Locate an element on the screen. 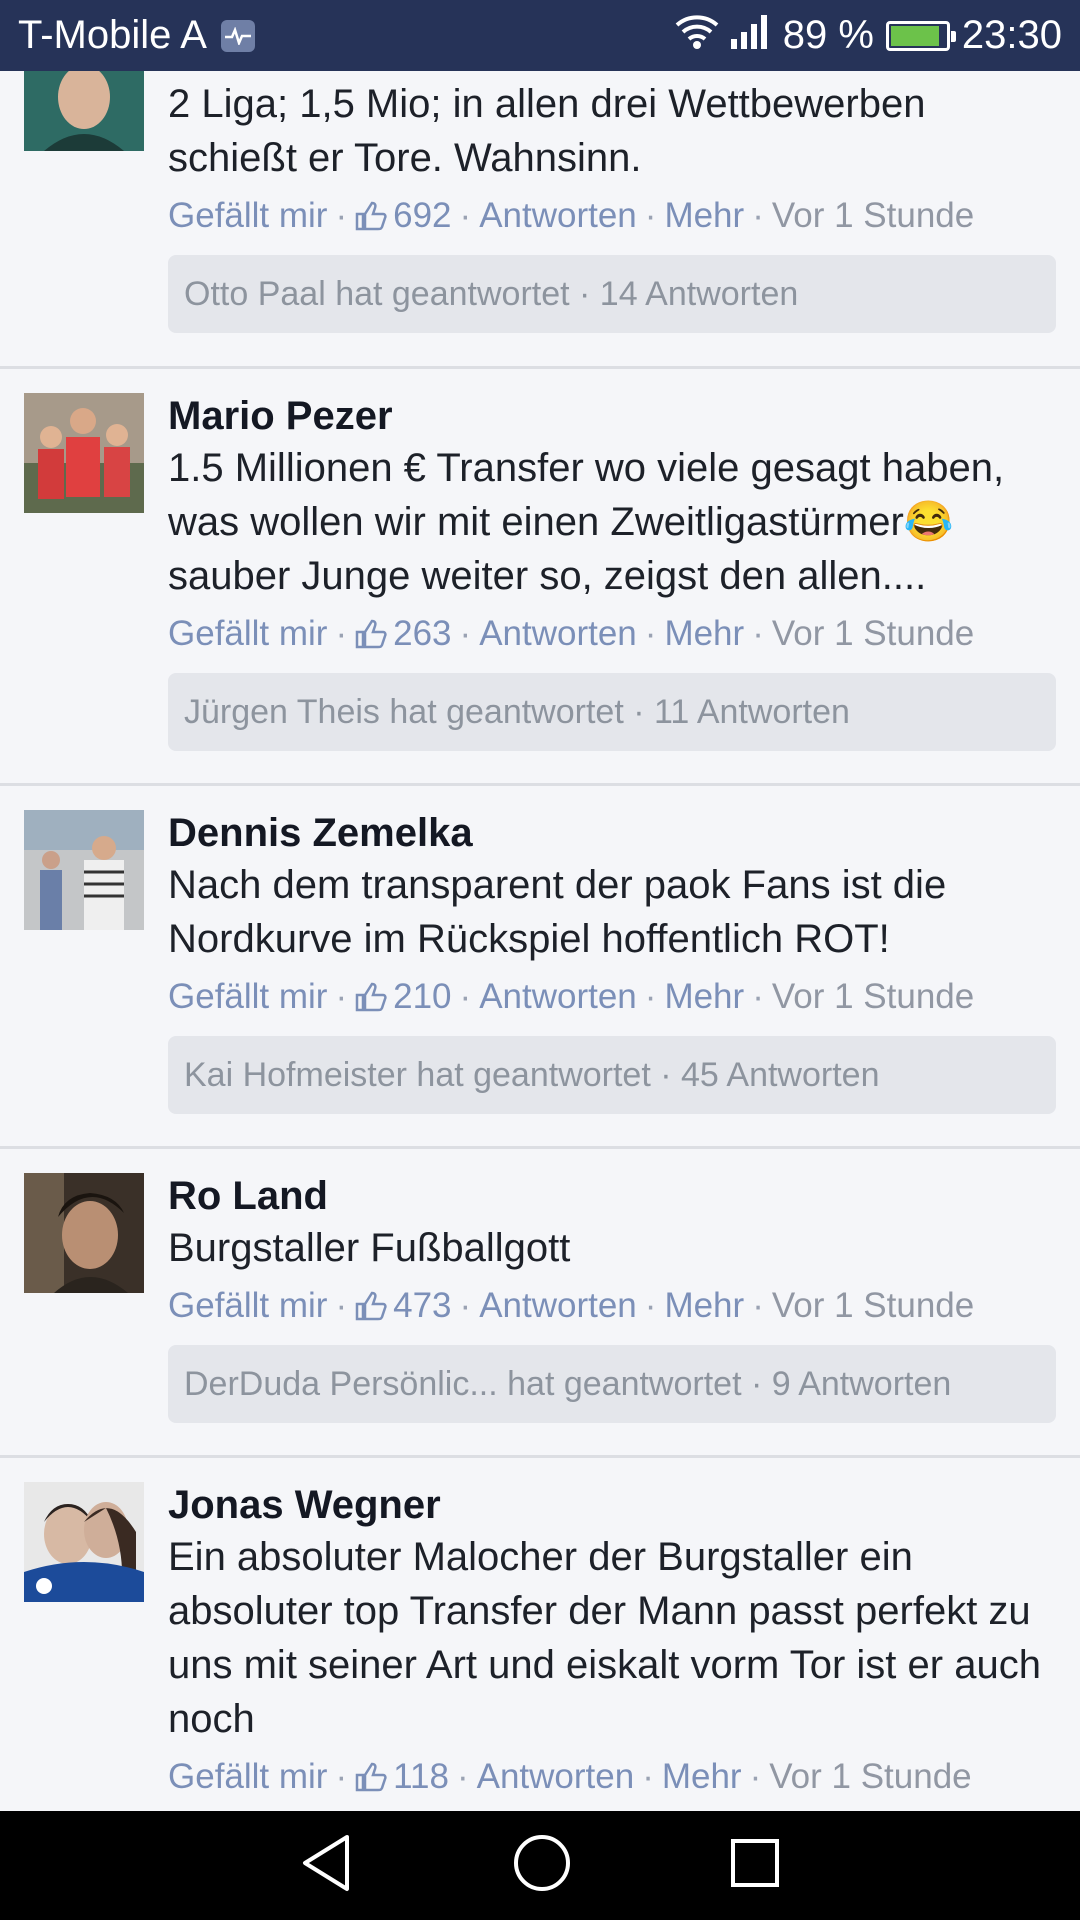 Image resolution: width=1080 pixels, height=1920 pixels. battery-level is located at coordinates (914, 35).